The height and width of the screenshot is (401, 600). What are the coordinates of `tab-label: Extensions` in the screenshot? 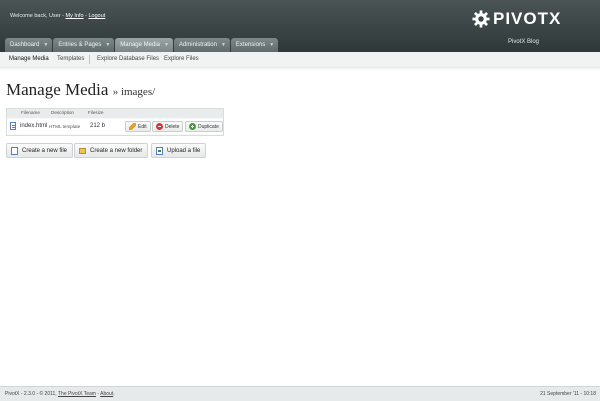 It's located at (250, 45).